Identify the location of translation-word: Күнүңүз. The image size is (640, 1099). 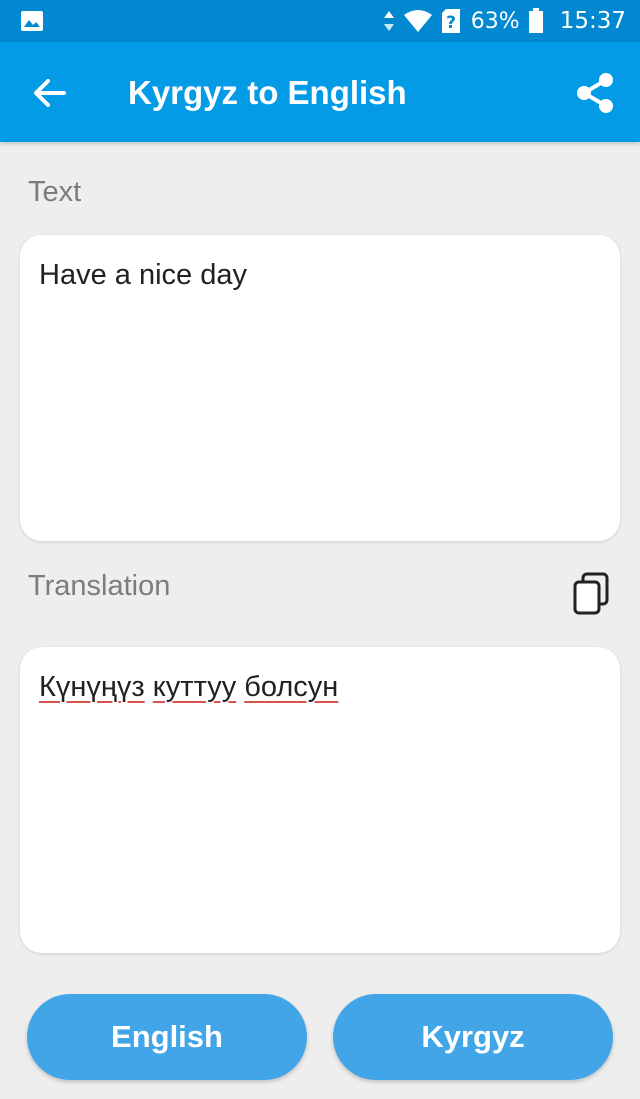
(92, 687).